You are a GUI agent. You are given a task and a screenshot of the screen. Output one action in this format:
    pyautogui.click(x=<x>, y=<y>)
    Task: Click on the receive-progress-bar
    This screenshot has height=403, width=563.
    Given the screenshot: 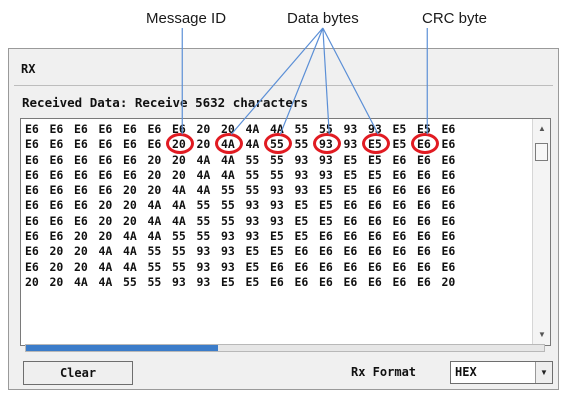 What is the action you would take?
    pyautogui.click(x=285, y=348)
    